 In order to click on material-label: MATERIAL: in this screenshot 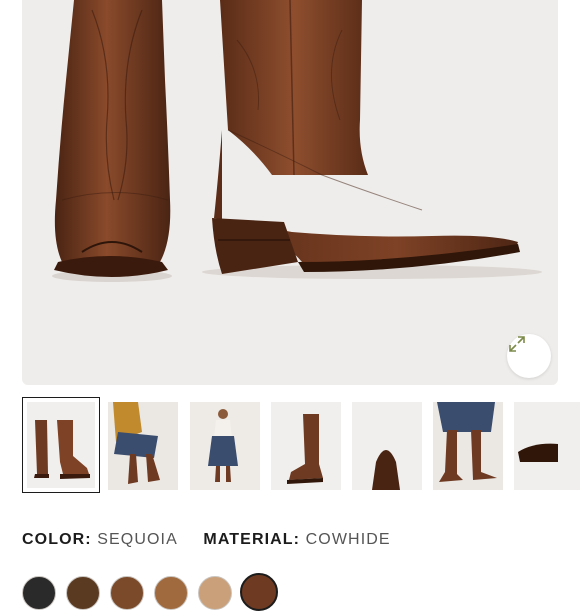, I will do `click(252, 539)`.